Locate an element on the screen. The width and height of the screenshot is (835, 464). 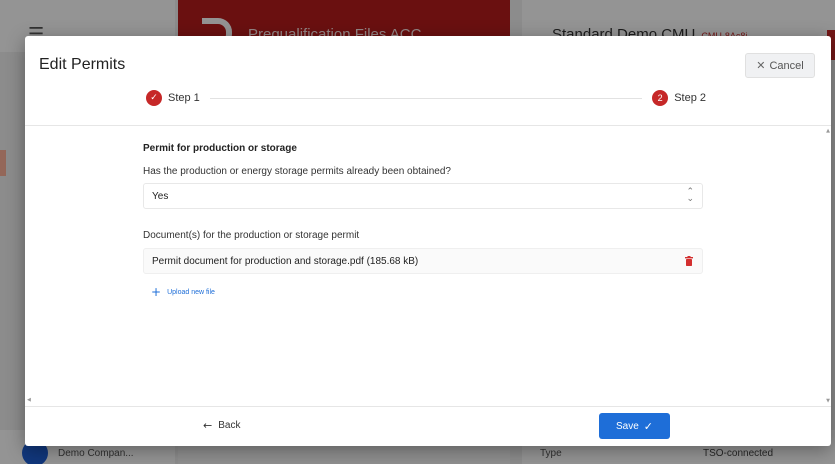
step-1: ✓ Step 1 is located at coordinates (173, 98).